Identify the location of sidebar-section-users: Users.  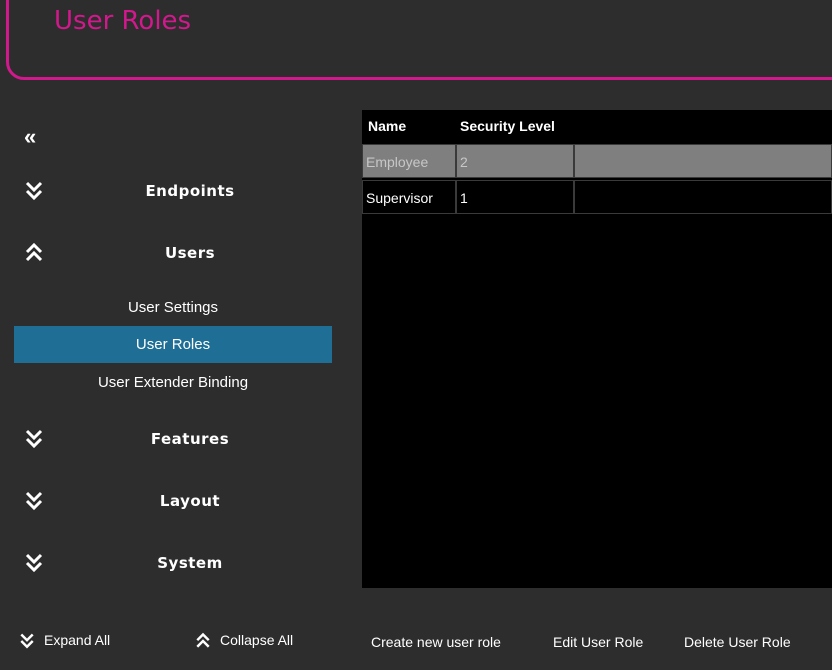
(172, 254).